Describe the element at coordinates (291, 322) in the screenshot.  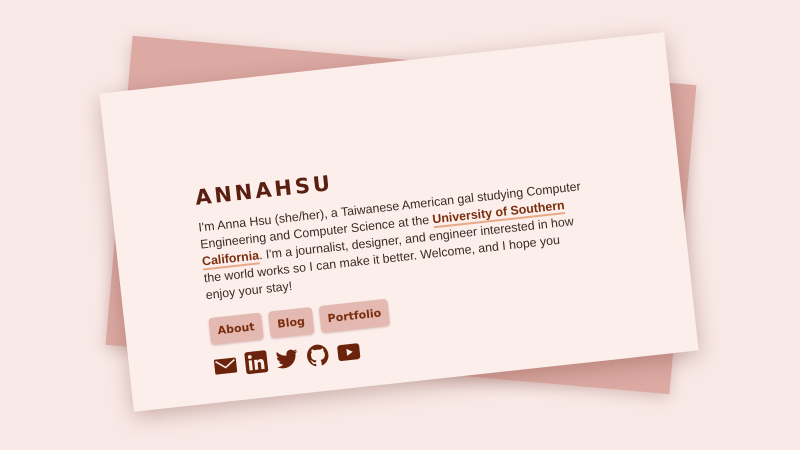
I see `blog-button: Blog` at that location.